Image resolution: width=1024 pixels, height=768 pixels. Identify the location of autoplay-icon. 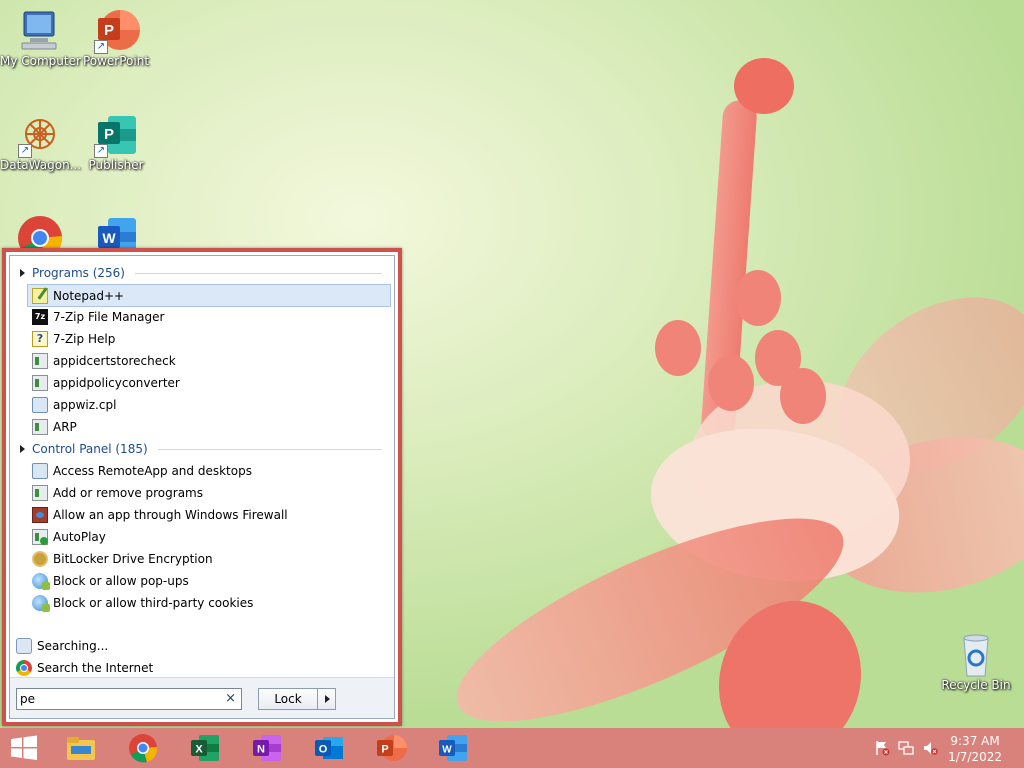
(40, 536).